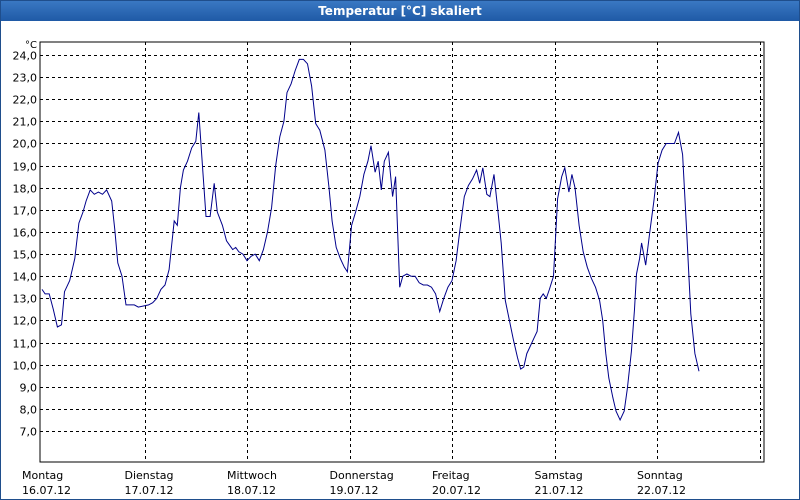 This screenshot has width=800, height=500. I want to click on y-tick-label: 20,0, so click(25, 144).